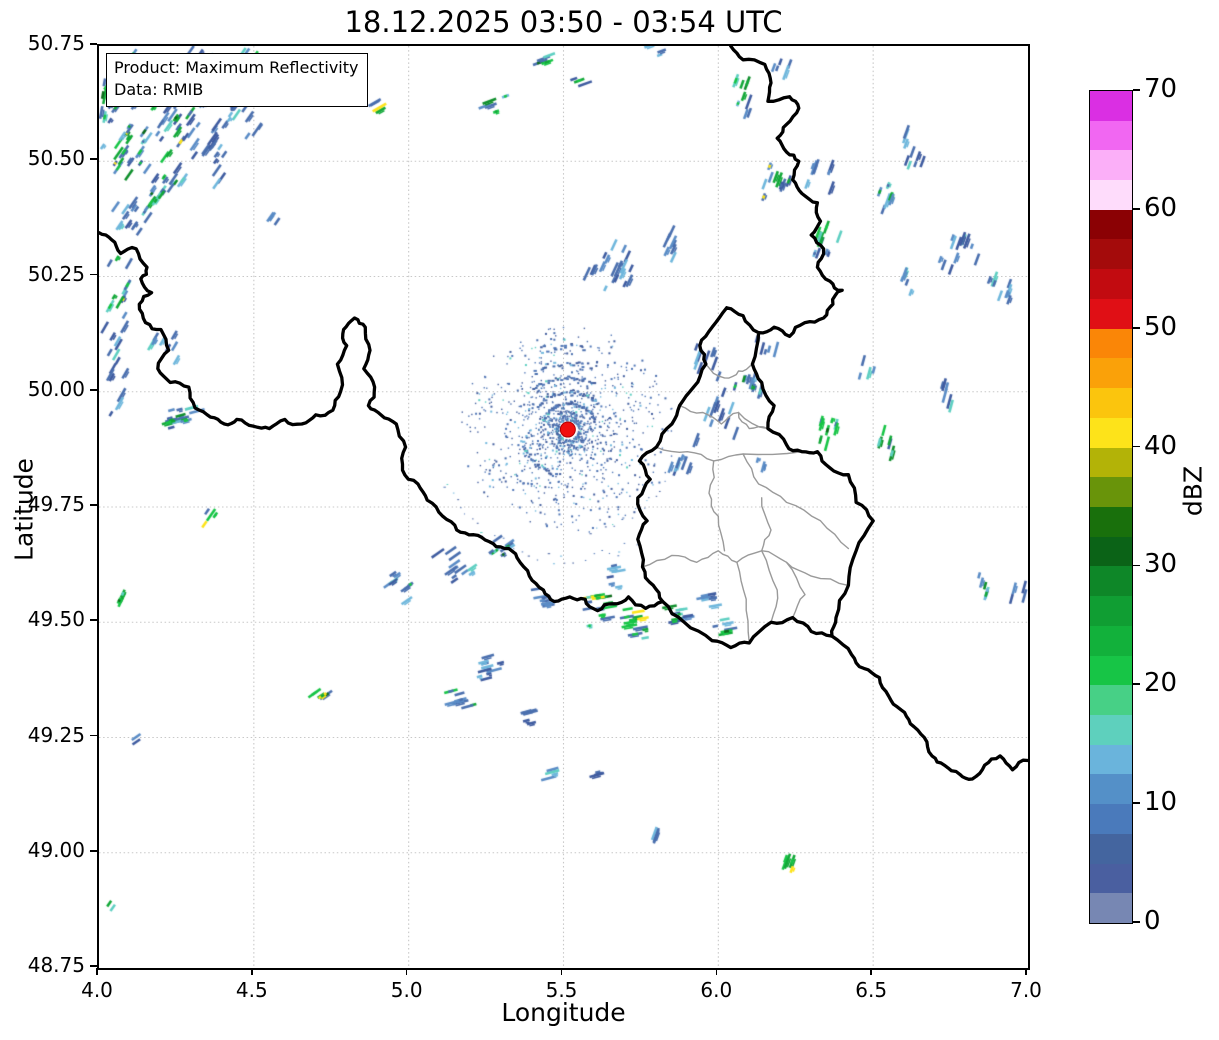 Image resolution: width=1219 pixels, height=1040 pixels. Describe the element at coordinates (97, 990) in the screenshot. I see `x-tick-label: 4.0` at that location.